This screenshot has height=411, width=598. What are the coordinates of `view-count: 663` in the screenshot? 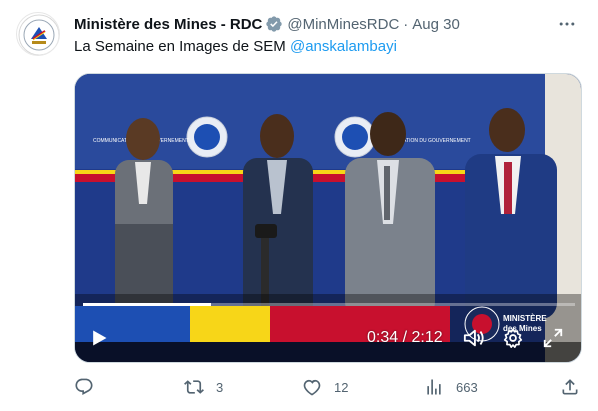 It's located at (467, 387).